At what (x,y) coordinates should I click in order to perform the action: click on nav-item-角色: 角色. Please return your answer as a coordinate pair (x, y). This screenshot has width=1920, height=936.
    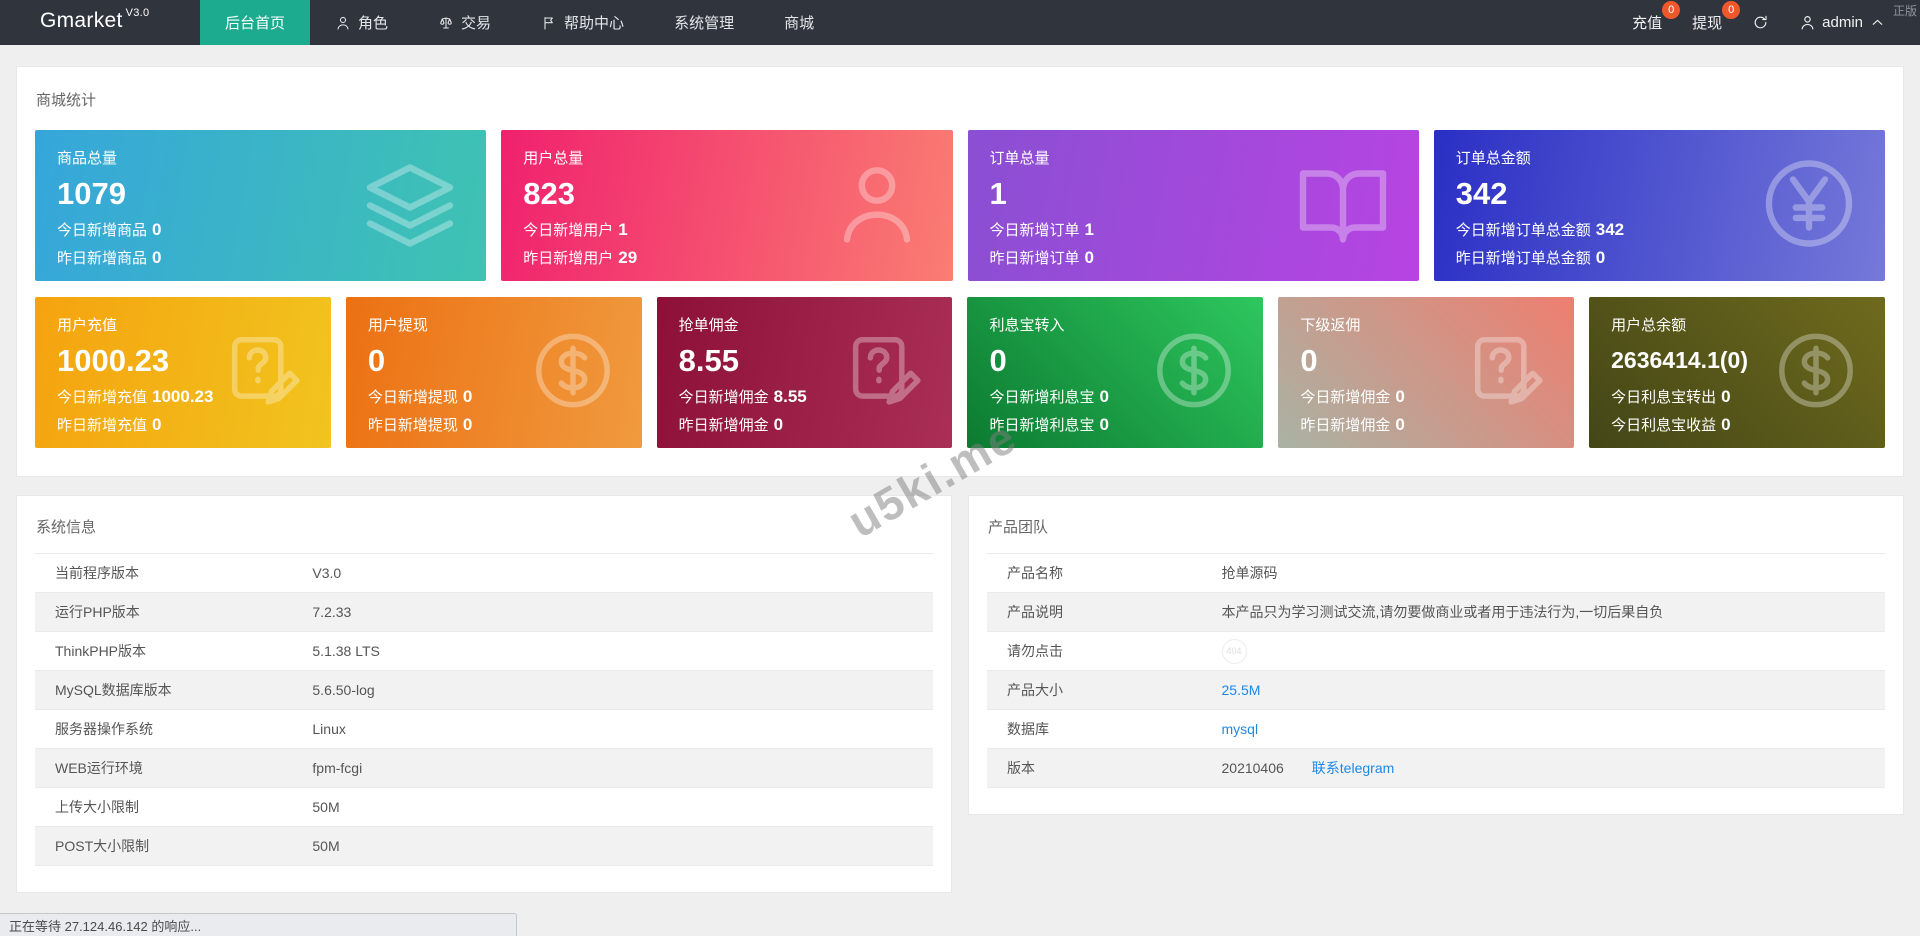
    Looking at the image, I should click on (361, 22).